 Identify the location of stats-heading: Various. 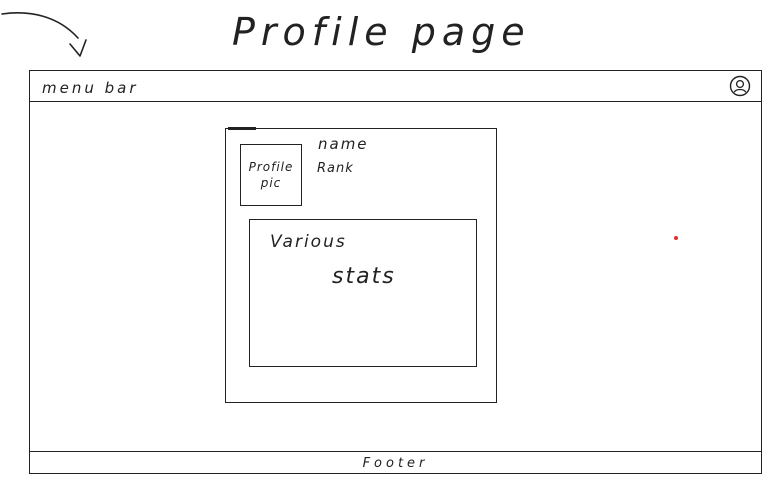
(308, 242).